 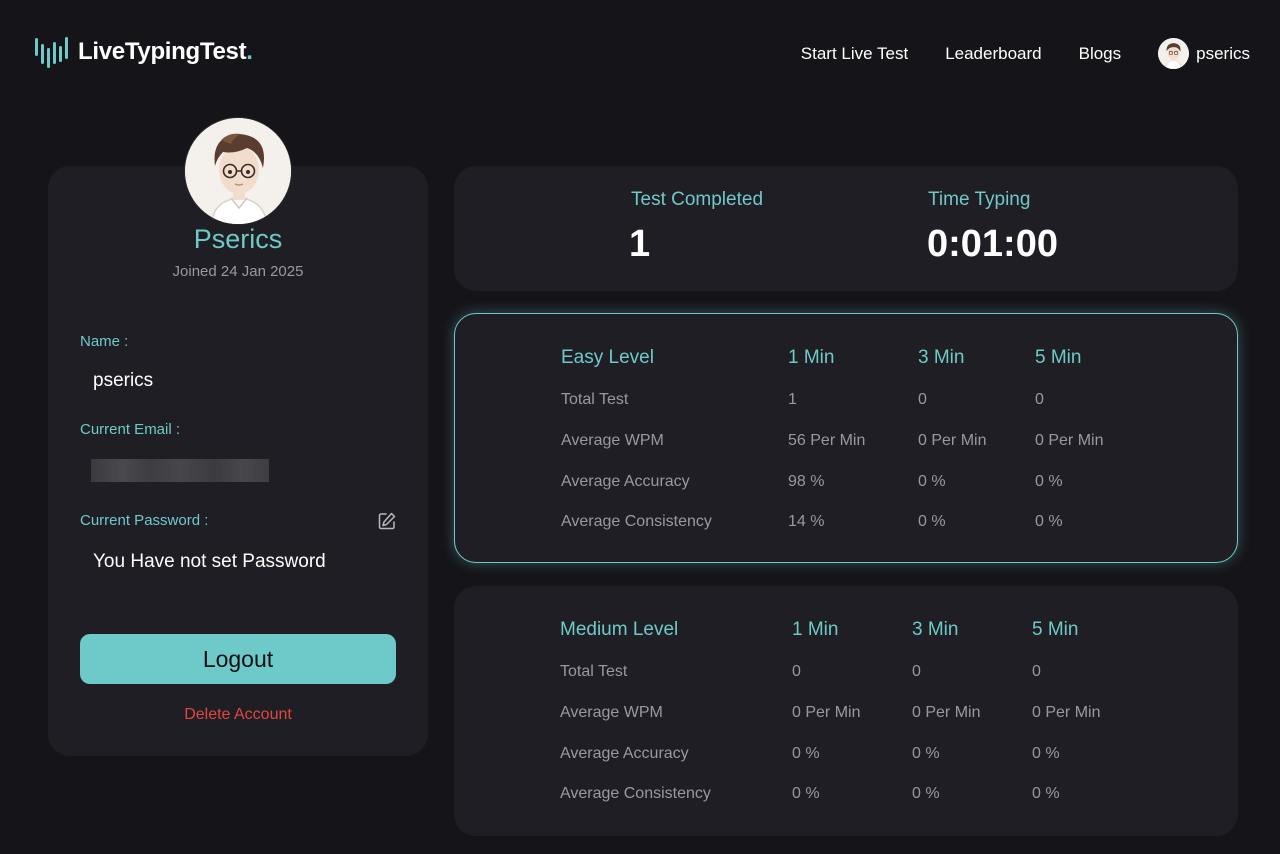 What do you see at coordinates (209, 561) in the screenshot?
I see `password-value: You Have not set Password` at bounding box center [209, 561].